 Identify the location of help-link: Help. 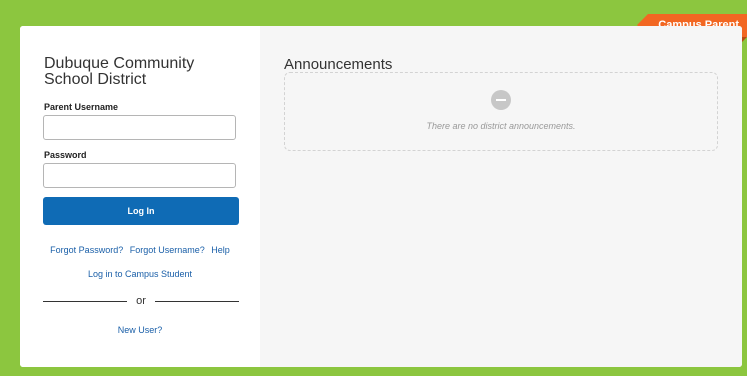
(220, 250).